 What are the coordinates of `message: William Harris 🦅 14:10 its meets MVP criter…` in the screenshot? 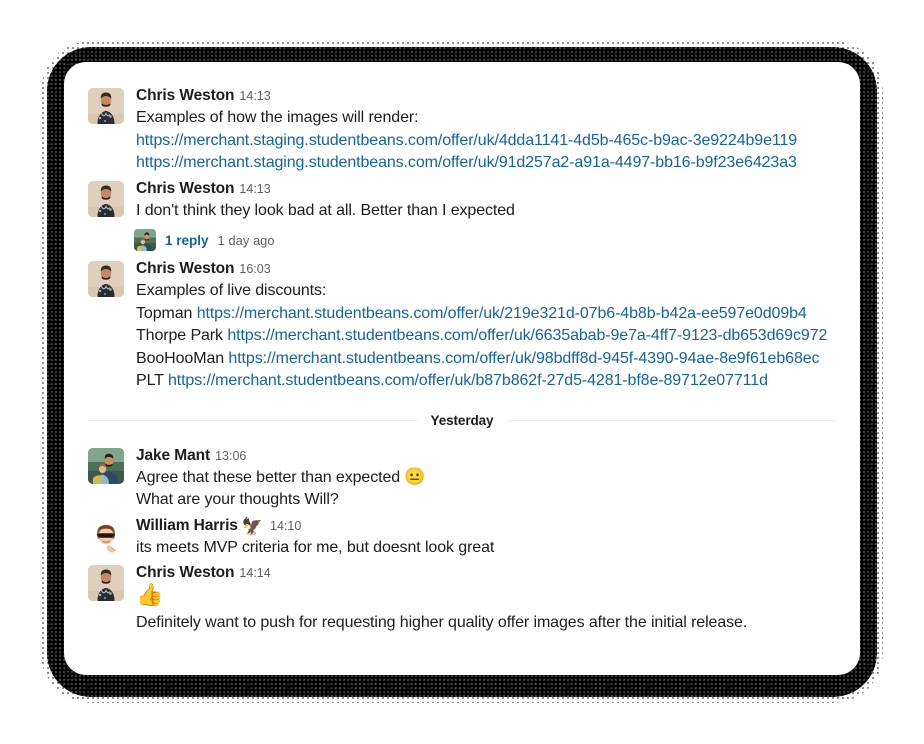 It's located at (462, 538).